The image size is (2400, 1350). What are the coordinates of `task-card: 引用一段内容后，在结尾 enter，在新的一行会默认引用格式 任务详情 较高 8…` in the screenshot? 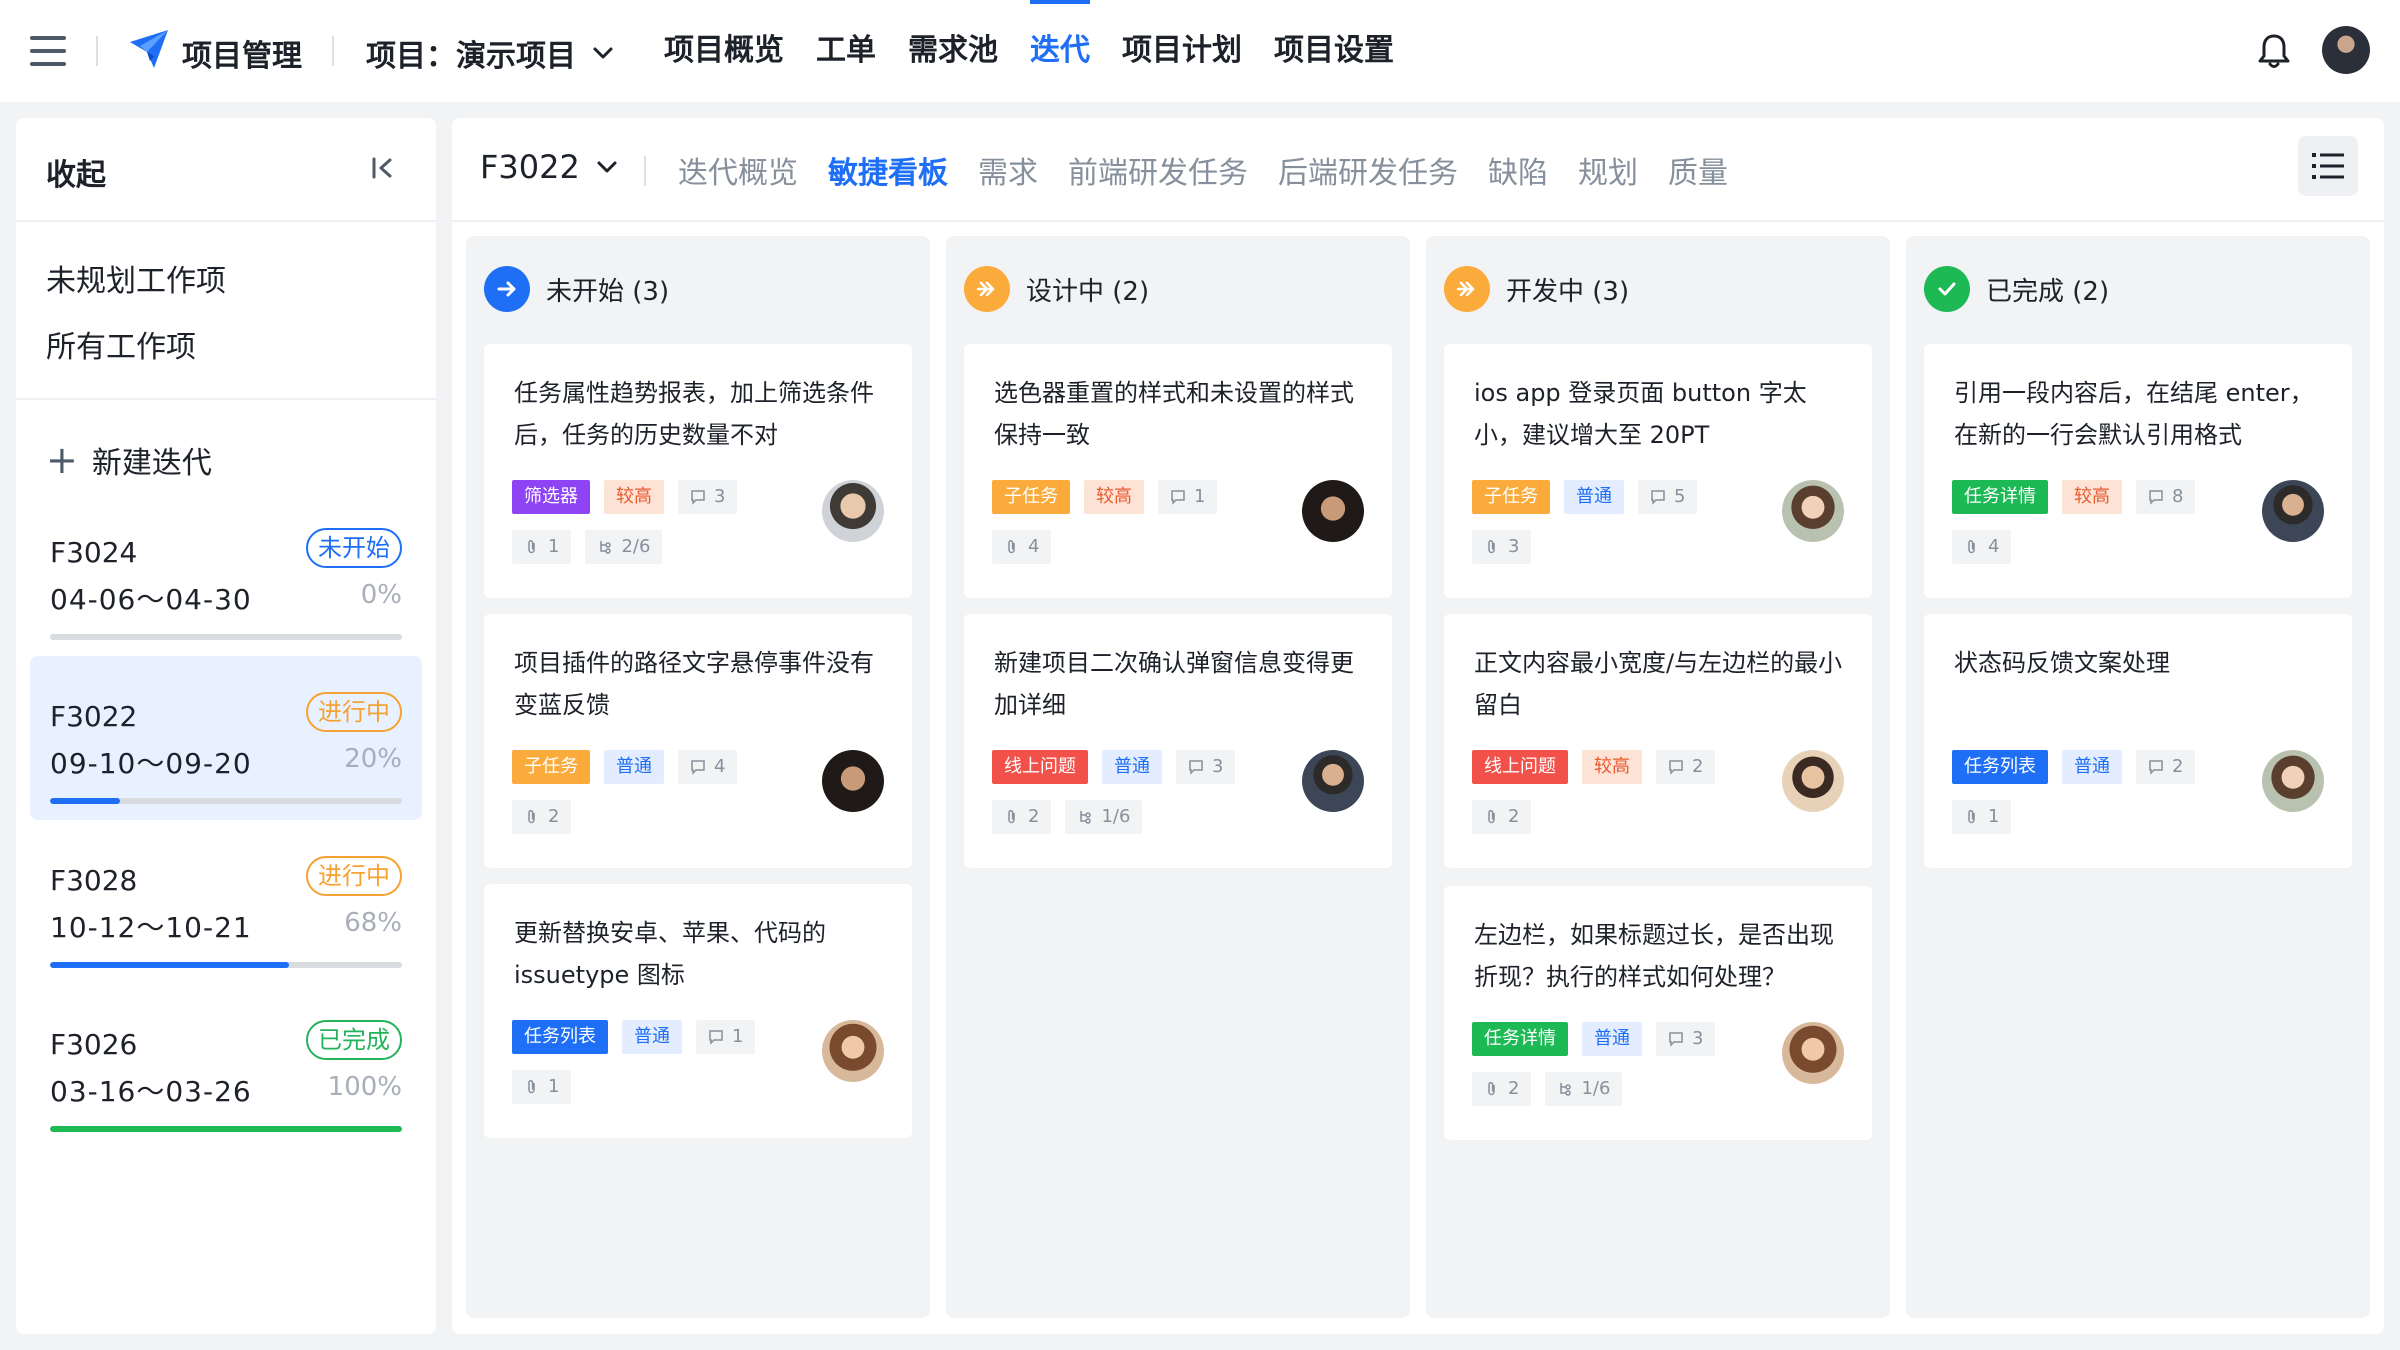 It's located at (2138, 471).